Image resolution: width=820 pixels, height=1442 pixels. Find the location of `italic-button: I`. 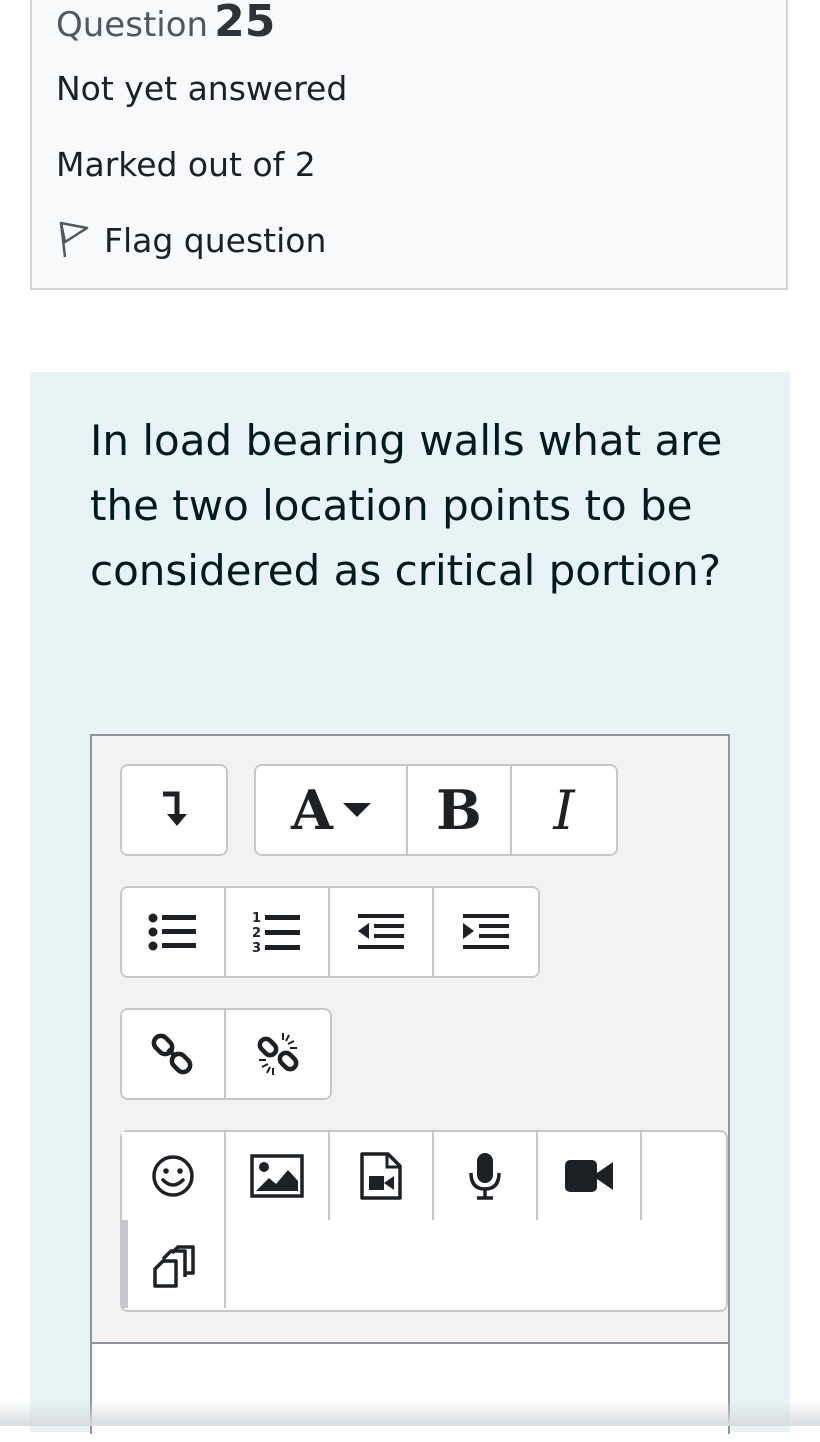

italic-button: I is located at coordinates (564, 810).